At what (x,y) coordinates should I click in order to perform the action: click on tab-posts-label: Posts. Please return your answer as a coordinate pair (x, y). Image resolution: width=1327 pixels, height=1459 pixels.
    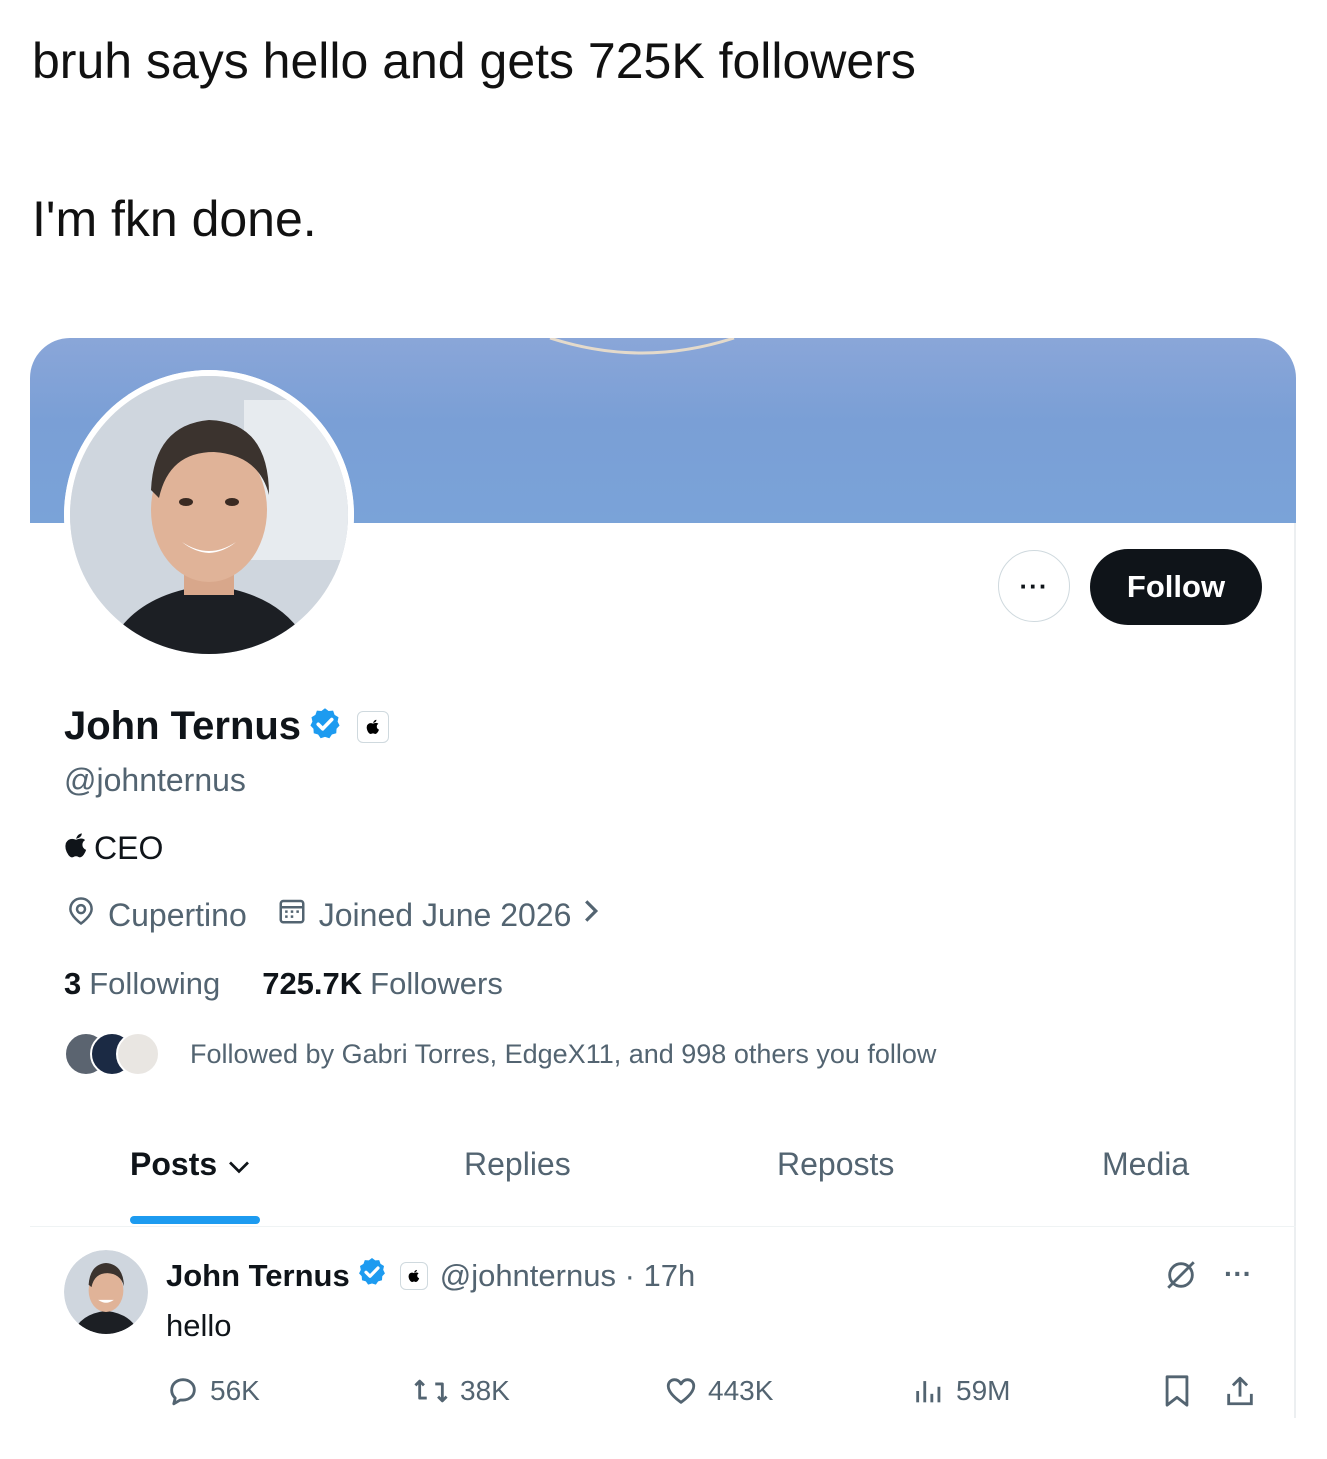
    Looking at the image, I should click on (174, 1164).